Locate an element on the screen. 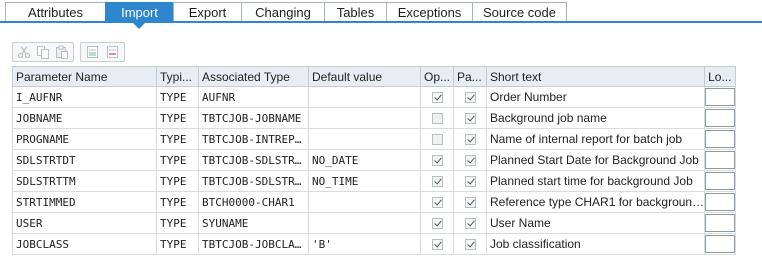 This screenshot has height=262, width=762. parameter-name-cell: SDLSTRTTM is located at coordinates (84, 181).